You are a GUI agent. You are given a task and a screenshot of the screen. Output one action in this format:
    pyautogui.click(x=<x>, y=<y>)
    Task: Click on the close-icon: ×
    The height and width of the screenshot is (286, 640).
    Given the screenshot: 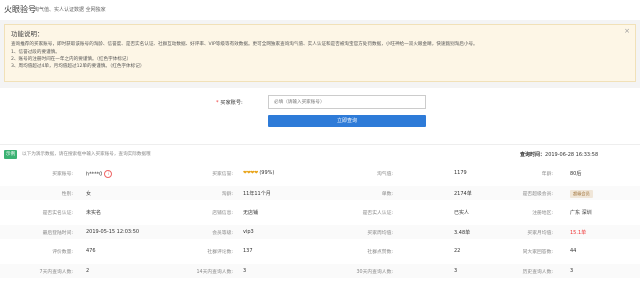 What is the action you would take?
    pyautogui.click(x=627, y=31)
    